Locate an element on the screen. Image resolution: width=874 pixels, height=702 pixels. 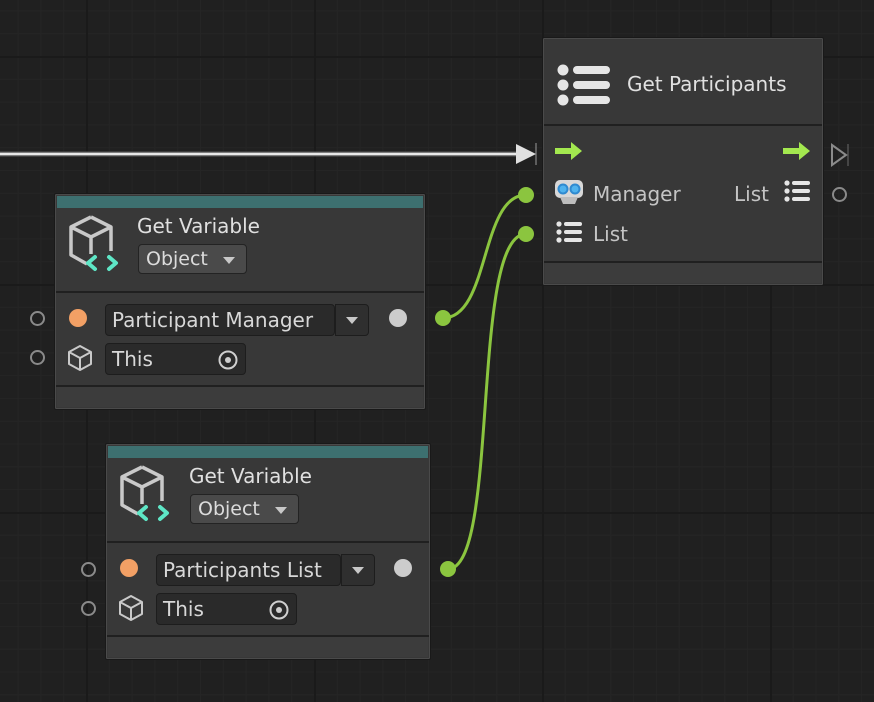
output-port-list is located at coordinates (448, 569).